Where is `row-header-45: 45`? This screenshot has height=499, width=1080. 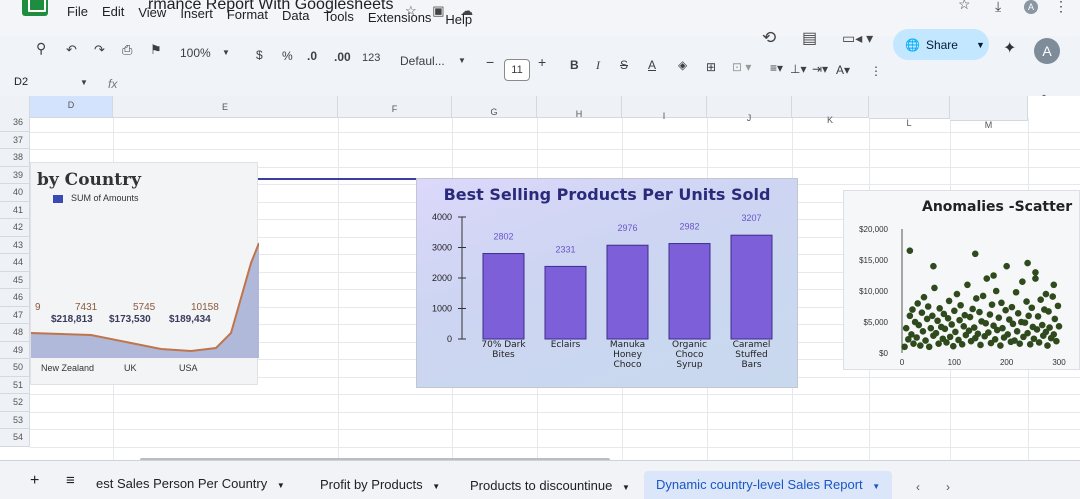 row-header-45: 45 is located at coordinates (15, 280).